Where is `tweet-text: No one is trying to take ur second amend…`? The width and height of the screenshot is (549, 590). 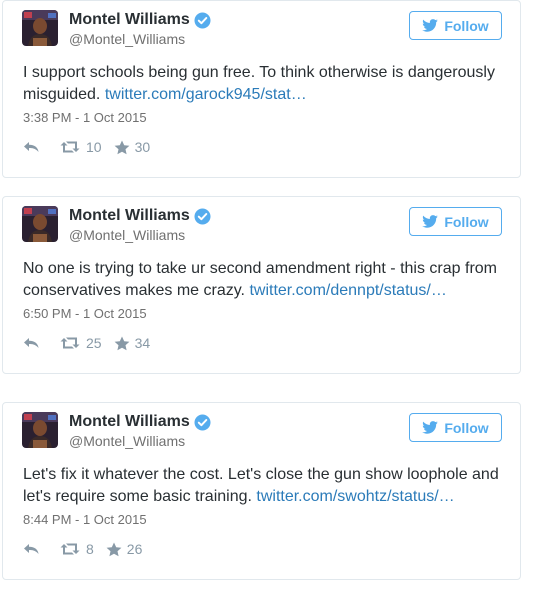
tweet-text: No one is trying to take ur second amend… is located at coordinates (268, 280).